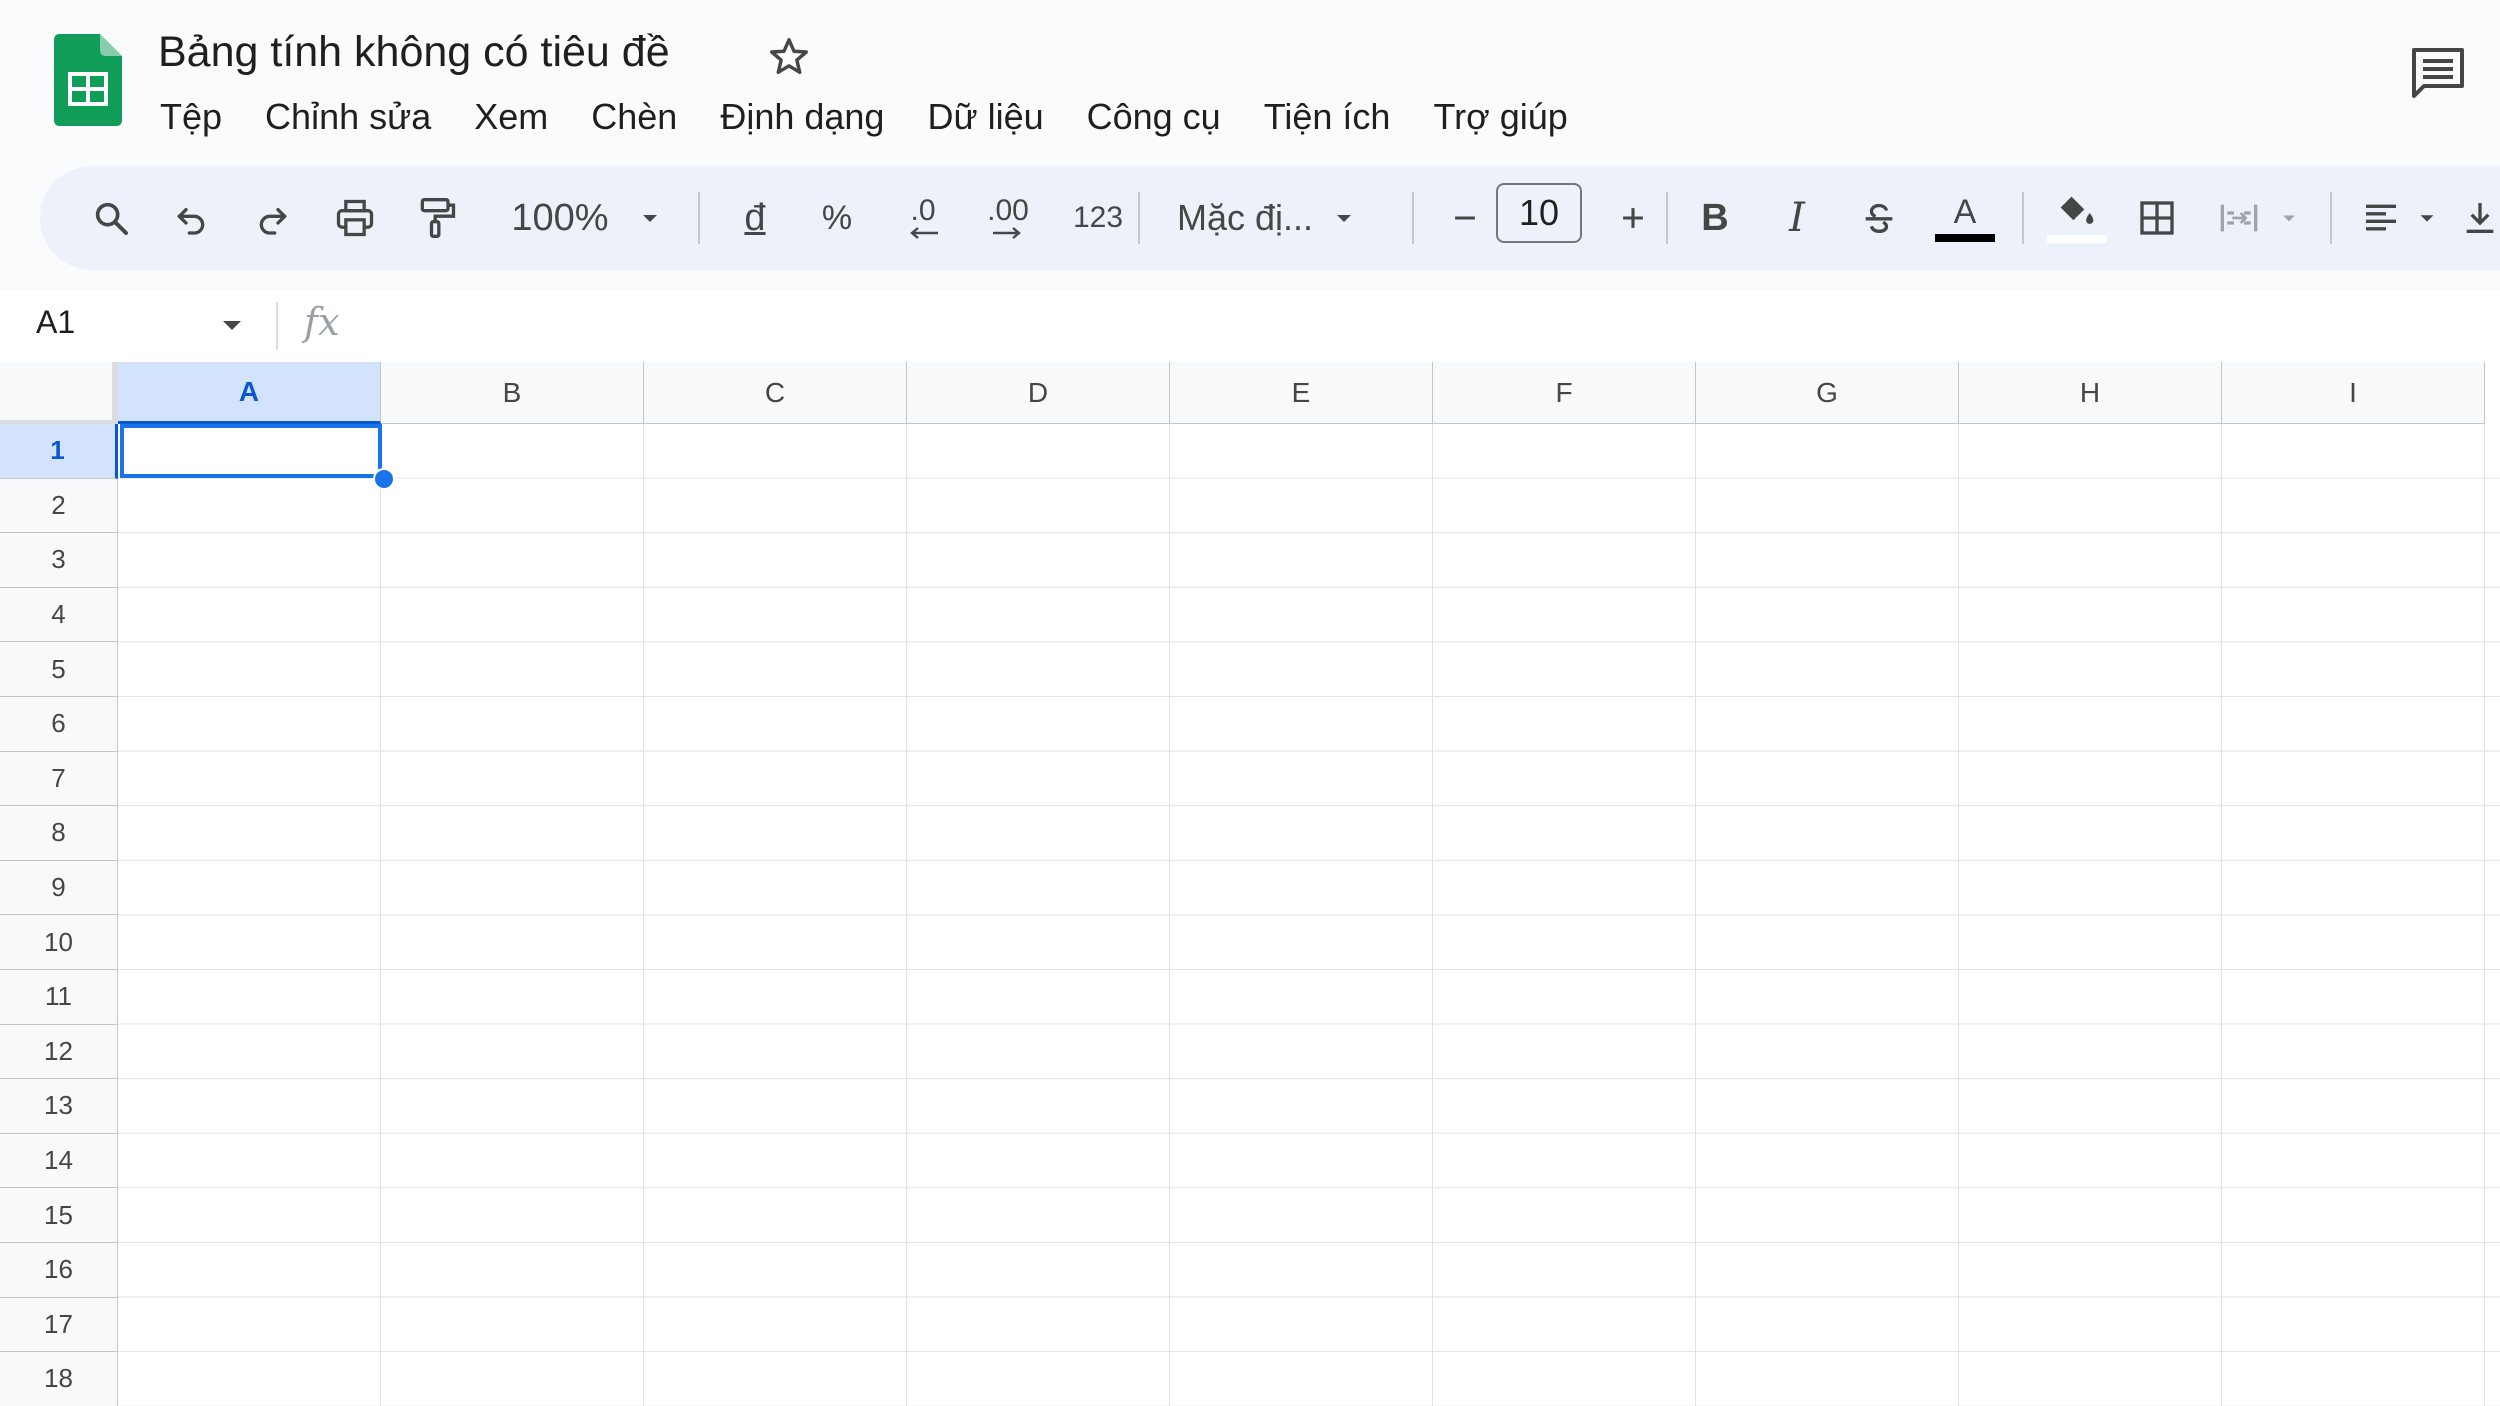 The width and height of the screenshot is (2500, 1406). Describe the element at coordinates (512, 393) in the screenshot. I see `column-header-b: B` at that location.